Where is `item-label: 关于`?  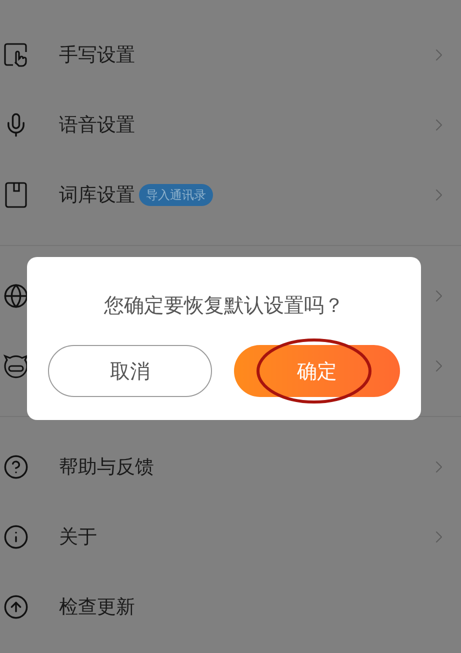
item-label: 关于 is located at coordinates (78, 537).